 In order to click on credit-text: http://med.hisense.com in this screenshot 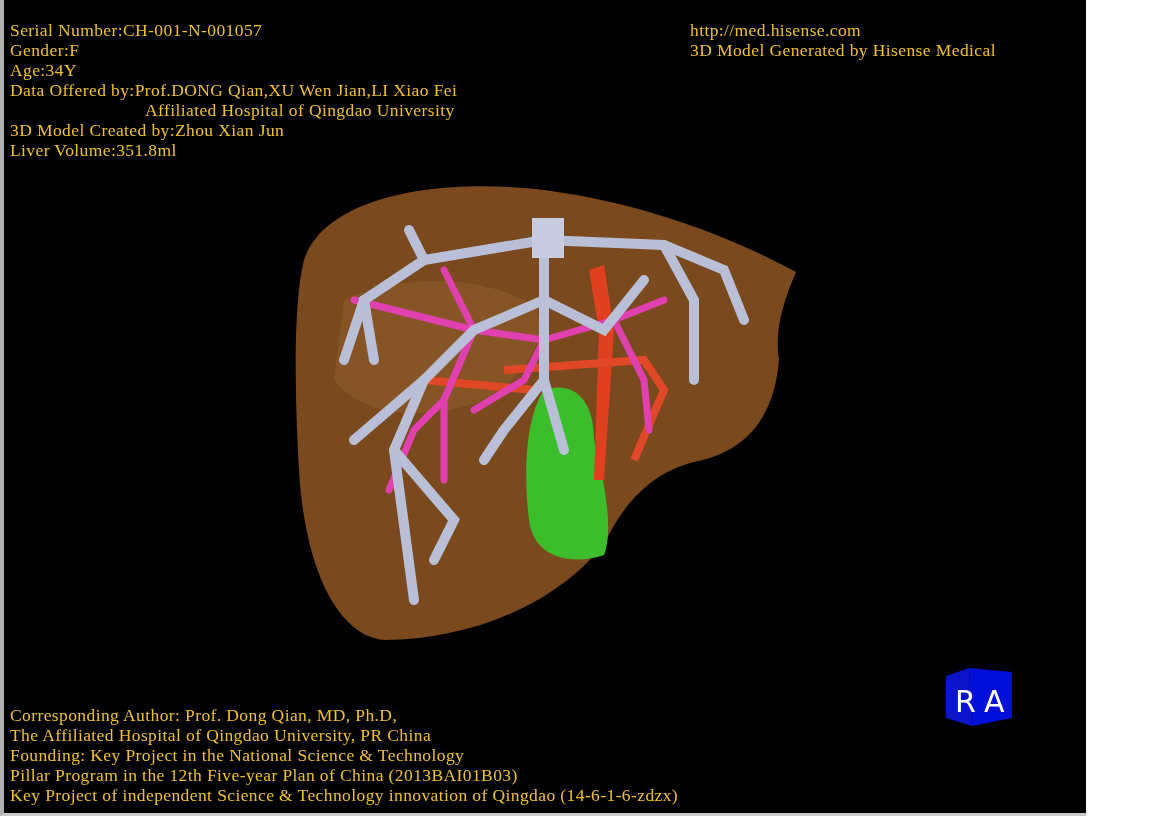, I will do `click(776, 30)`.